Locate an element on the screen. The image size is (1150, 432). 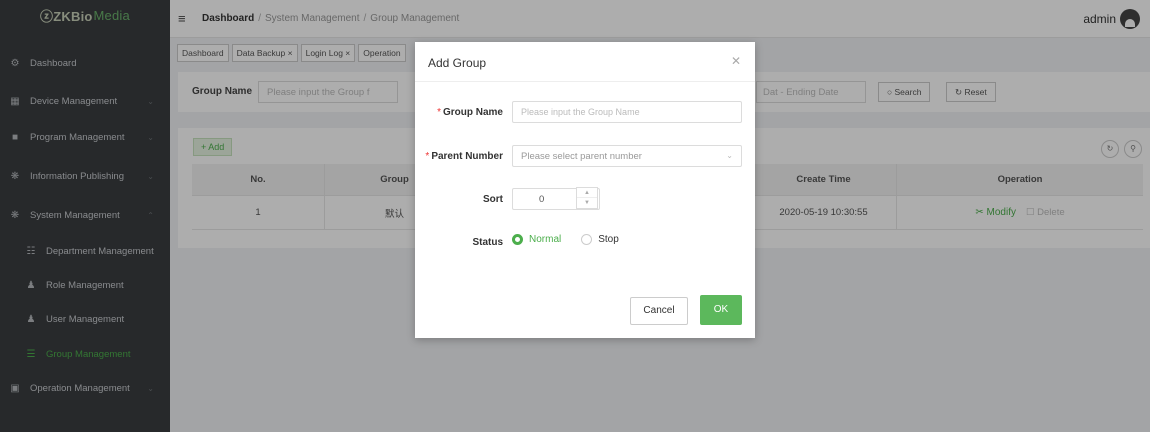
status-stop-radio is located at coordinates (587, 239).